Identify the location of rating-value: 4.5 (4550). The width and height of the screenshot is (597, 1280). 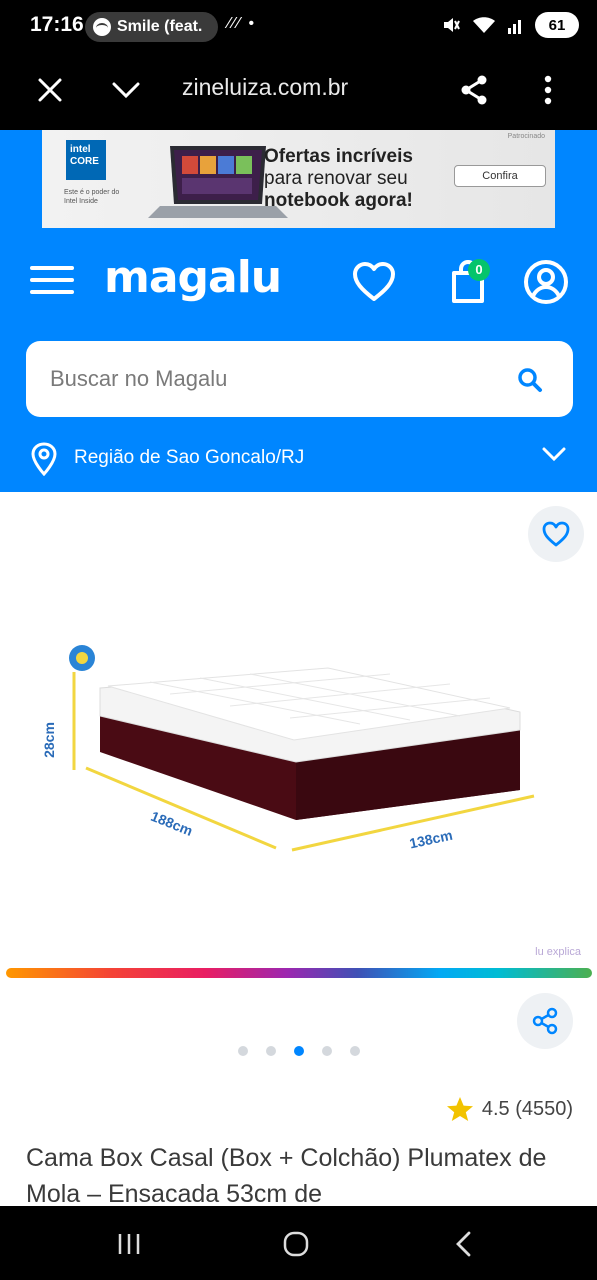
(527, 1108).